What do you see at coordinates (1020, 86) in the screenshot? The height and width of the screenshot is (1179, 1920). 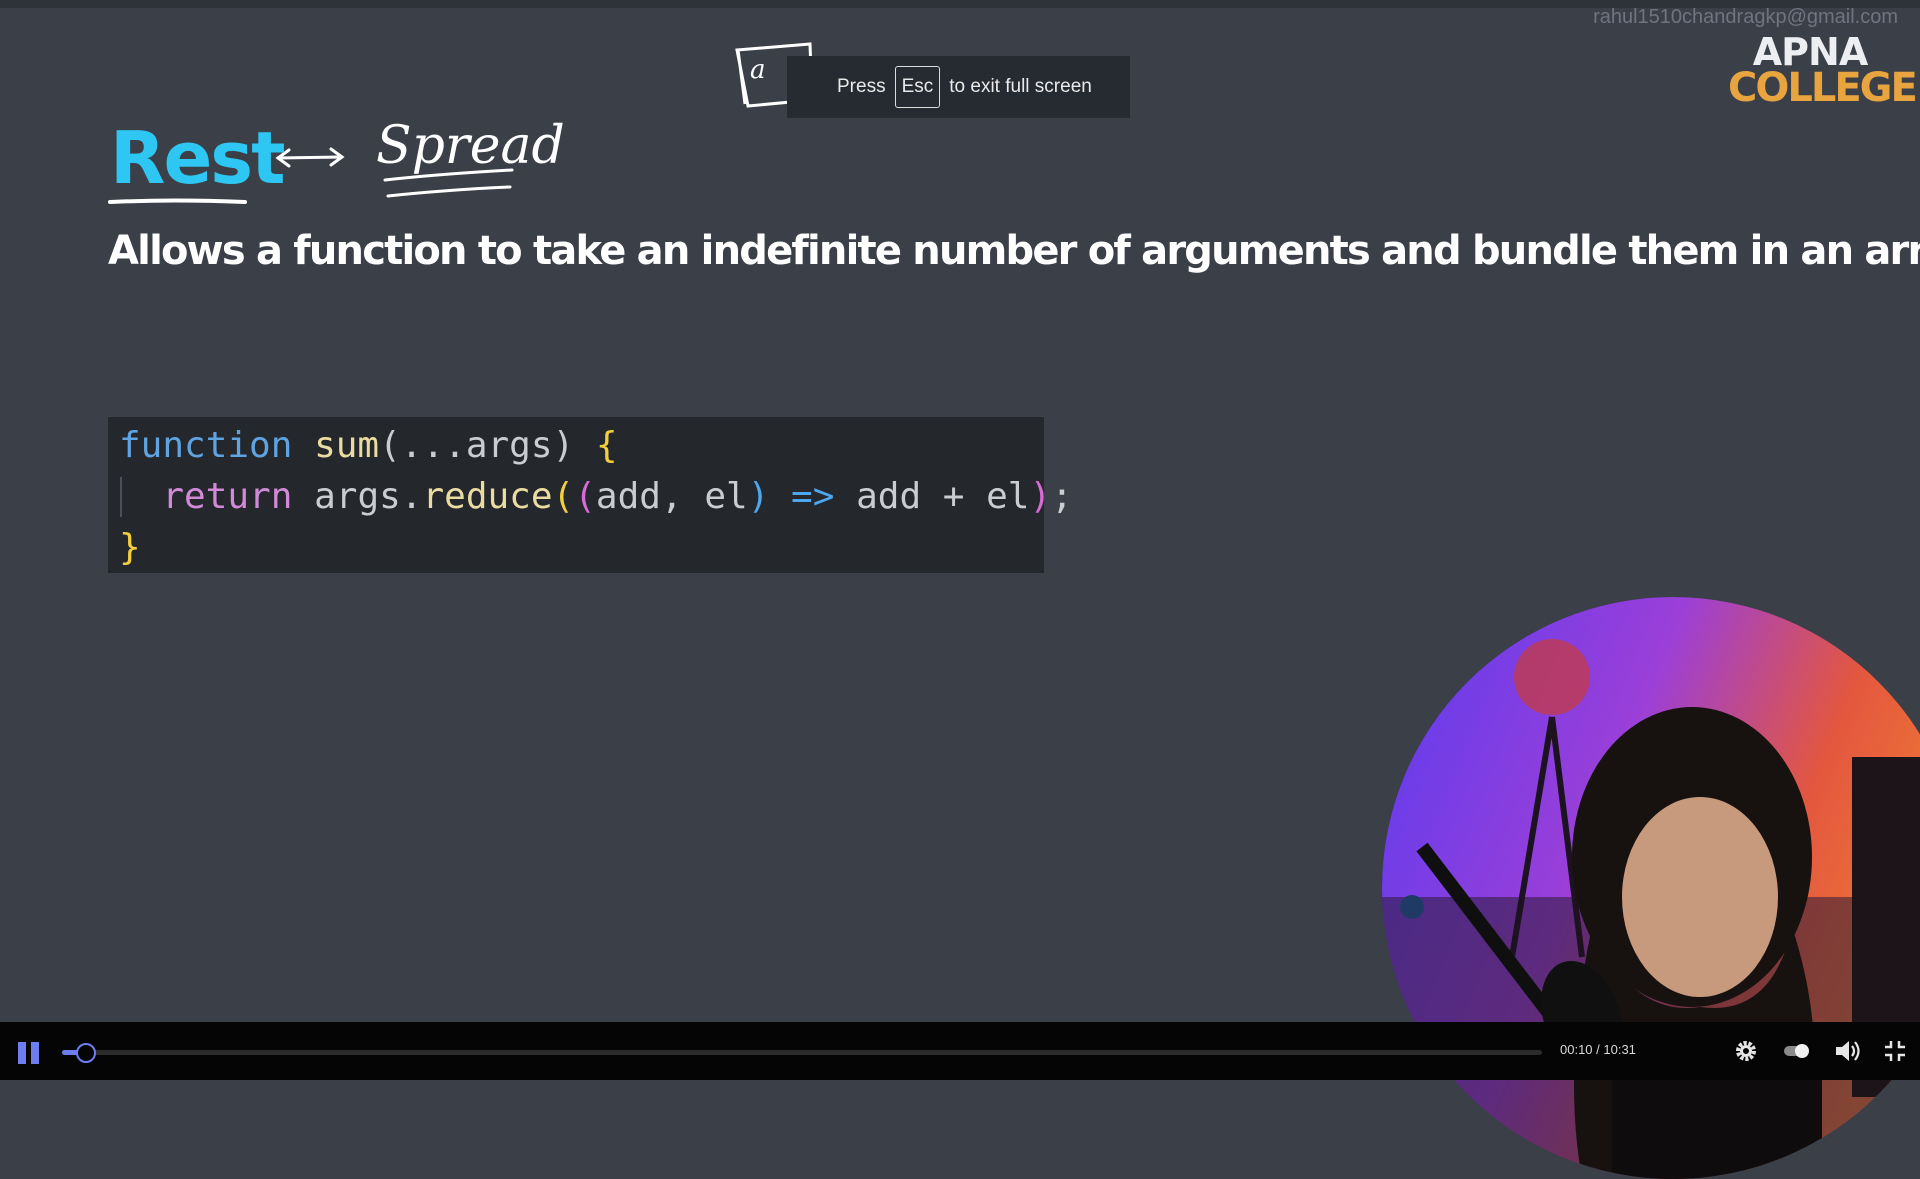 I see `toast-suffix: to exit full screen` at bounding box center [1020, 86].